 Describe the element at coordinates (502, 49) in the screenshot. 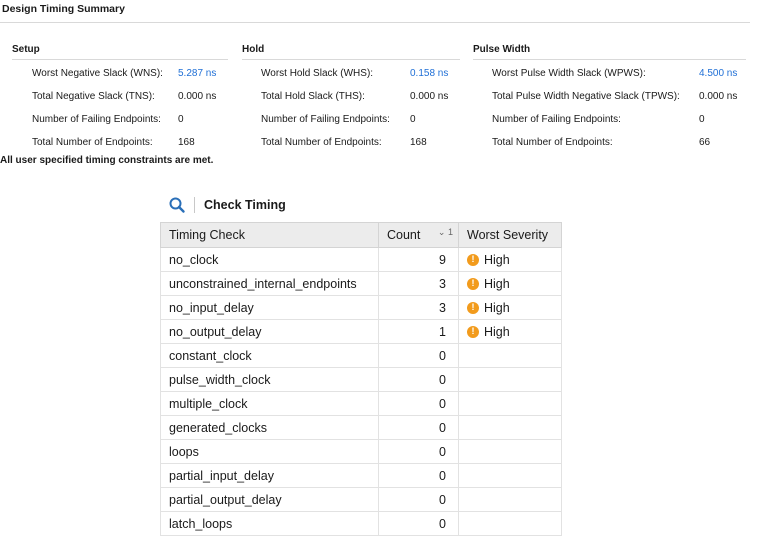

I see `section-title: Pulse Width` at that location.